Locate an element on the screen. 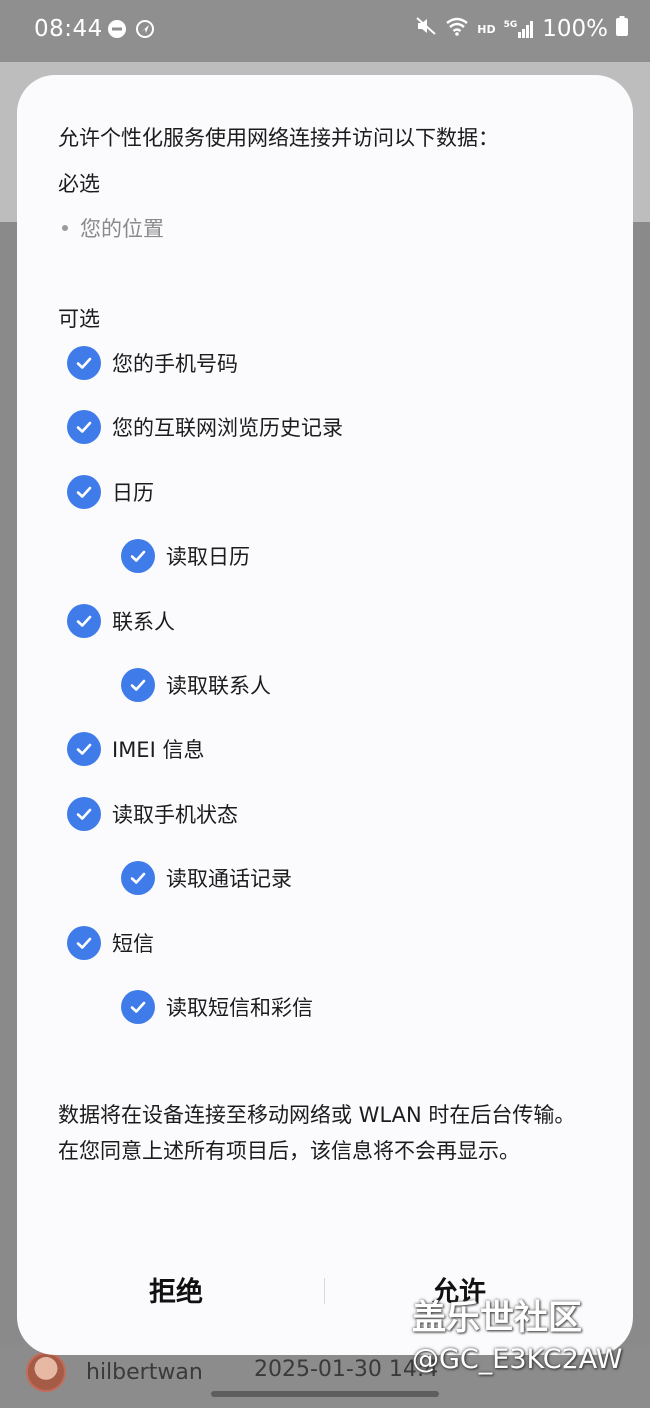  optional-item: 读取短信和彩信 is located at coordinates (217, 1007).